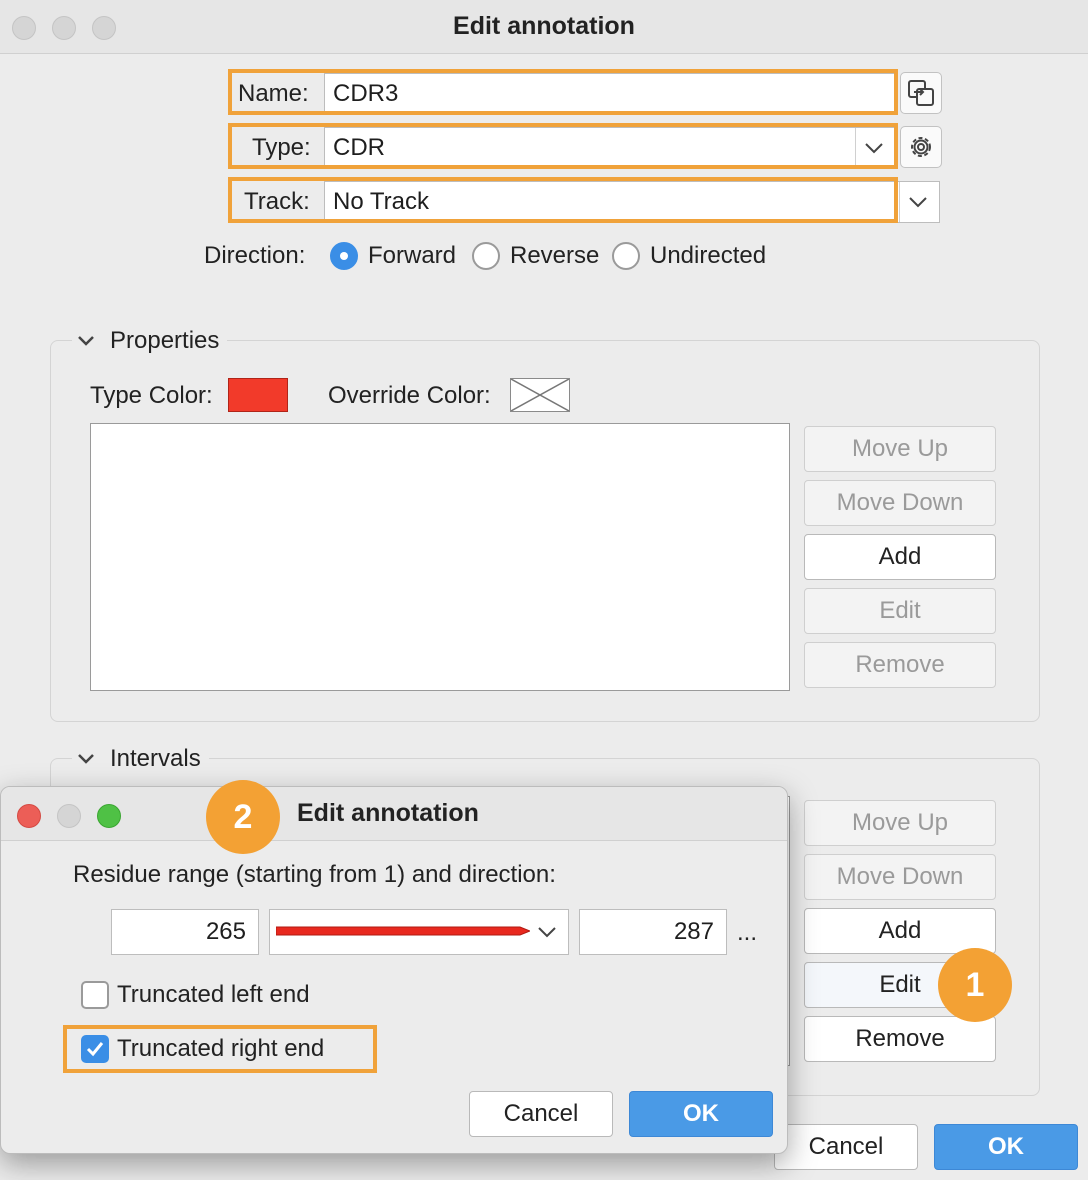 The height and width of the screenshot is (1180, 1088). Describe the element at coordinates (344, 256) in the screenshot. I see `forward-radio` at that location.